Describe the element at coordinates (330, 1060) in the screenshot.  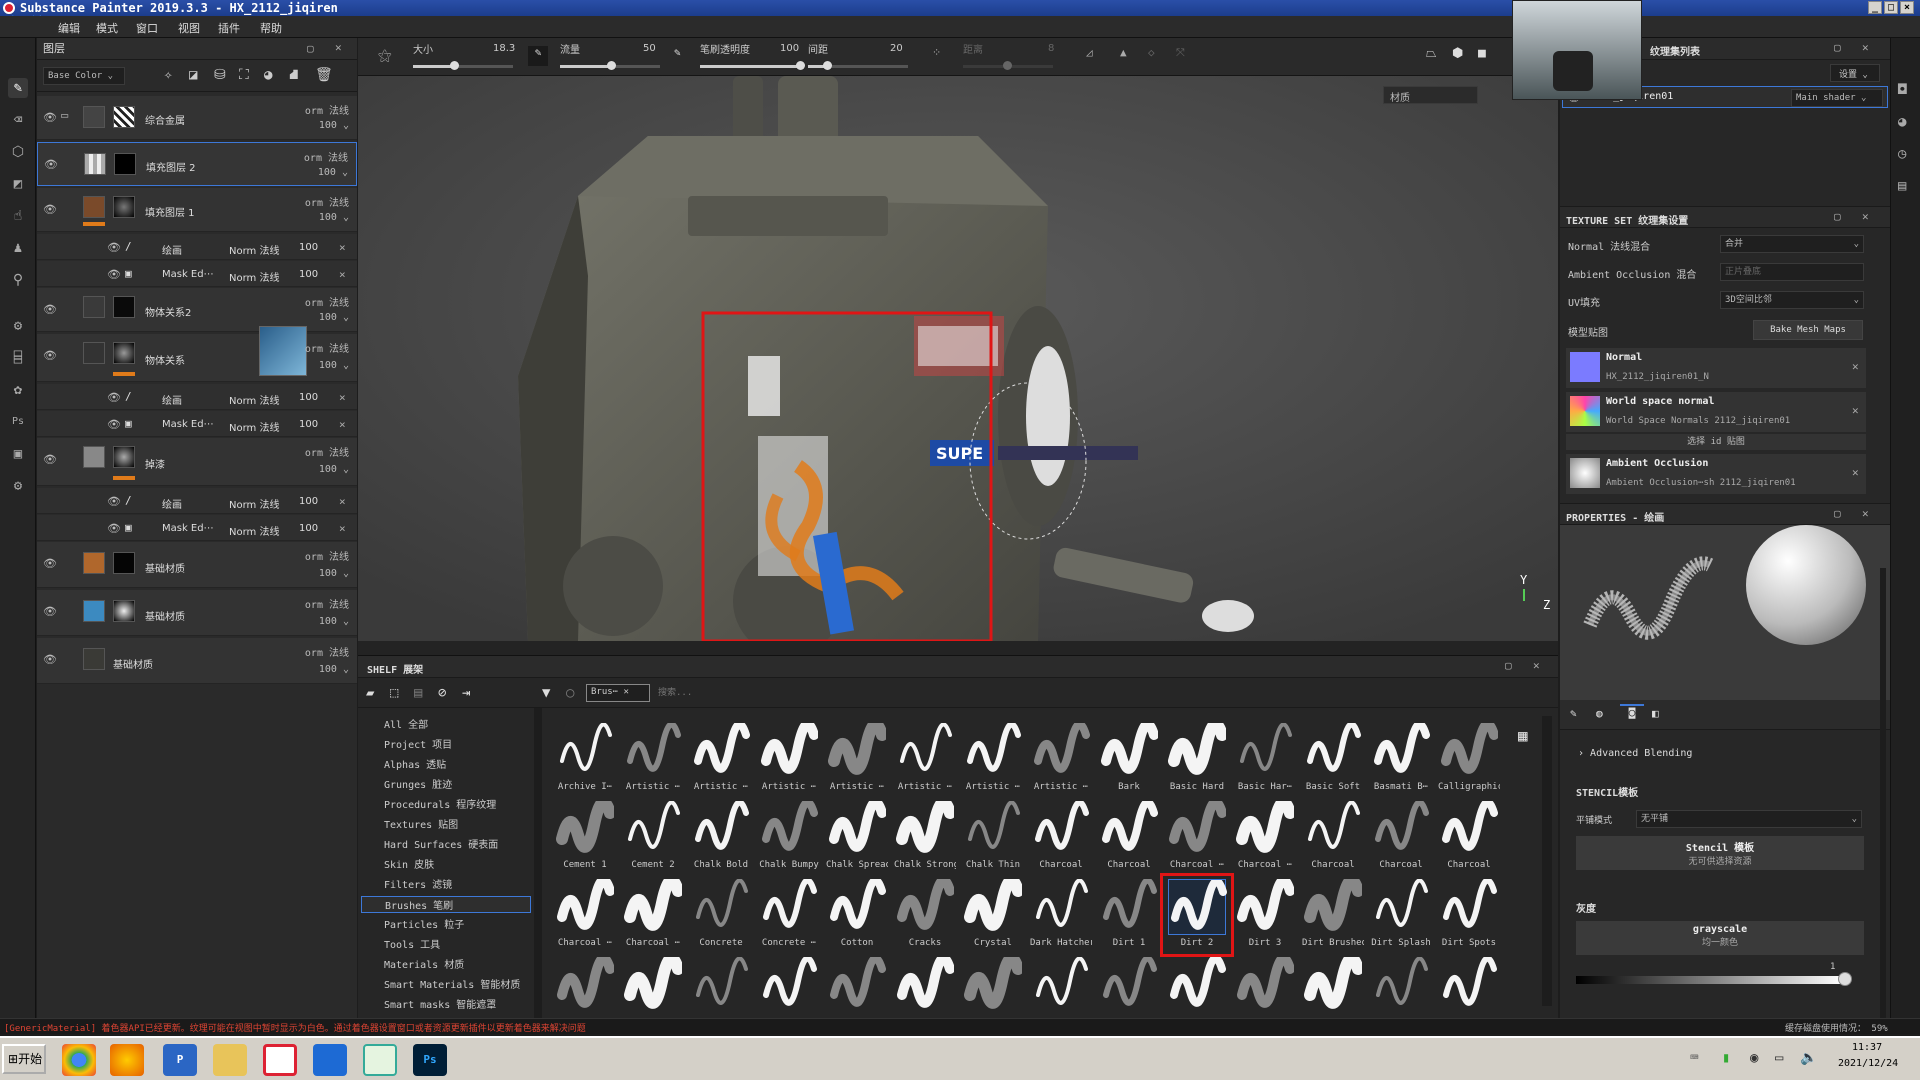
I see `messenger-icon` at that location.